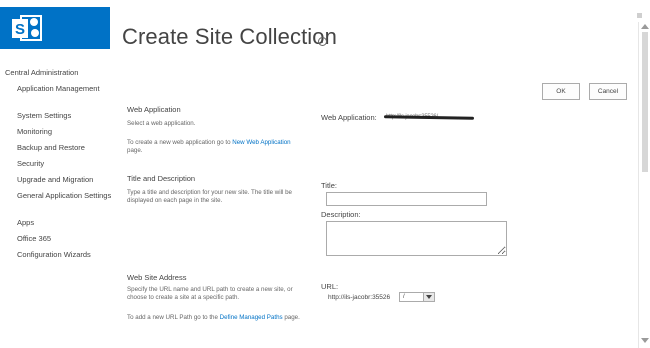 Image resolution: width=650 pixels, height=348 pixels. What do you see at coordinates (64, 164) in the screenshot?
I see `nav-item-security: Security` at bounding box center [64, 164].